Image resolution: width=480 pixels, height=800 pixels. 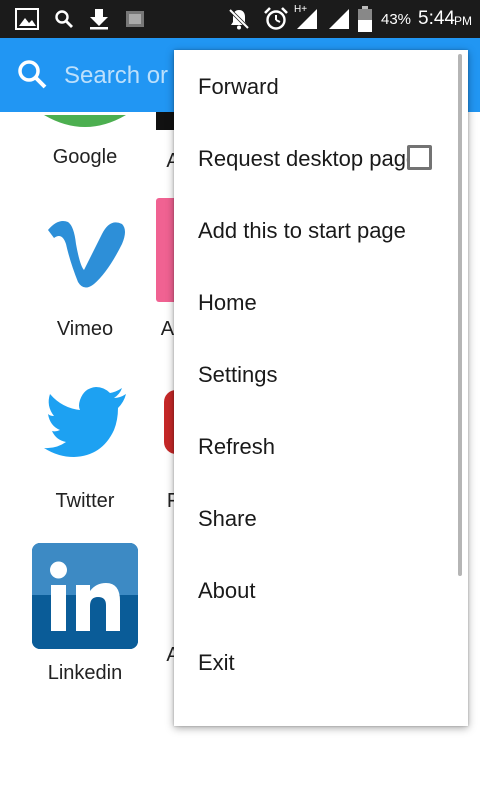 I want to click on network-type: H+, so click(x=301, y=9).